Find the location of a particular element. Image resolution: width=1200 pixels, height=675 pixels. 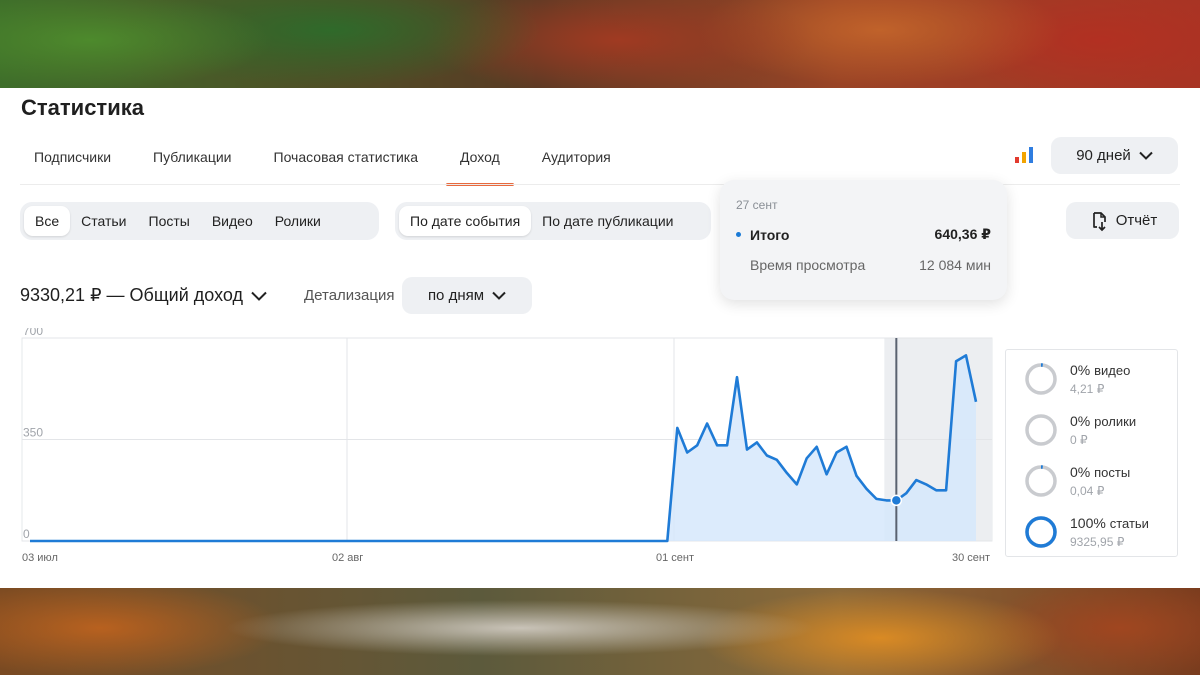

shorts-share-ring is located at coordinates (1041, 430).